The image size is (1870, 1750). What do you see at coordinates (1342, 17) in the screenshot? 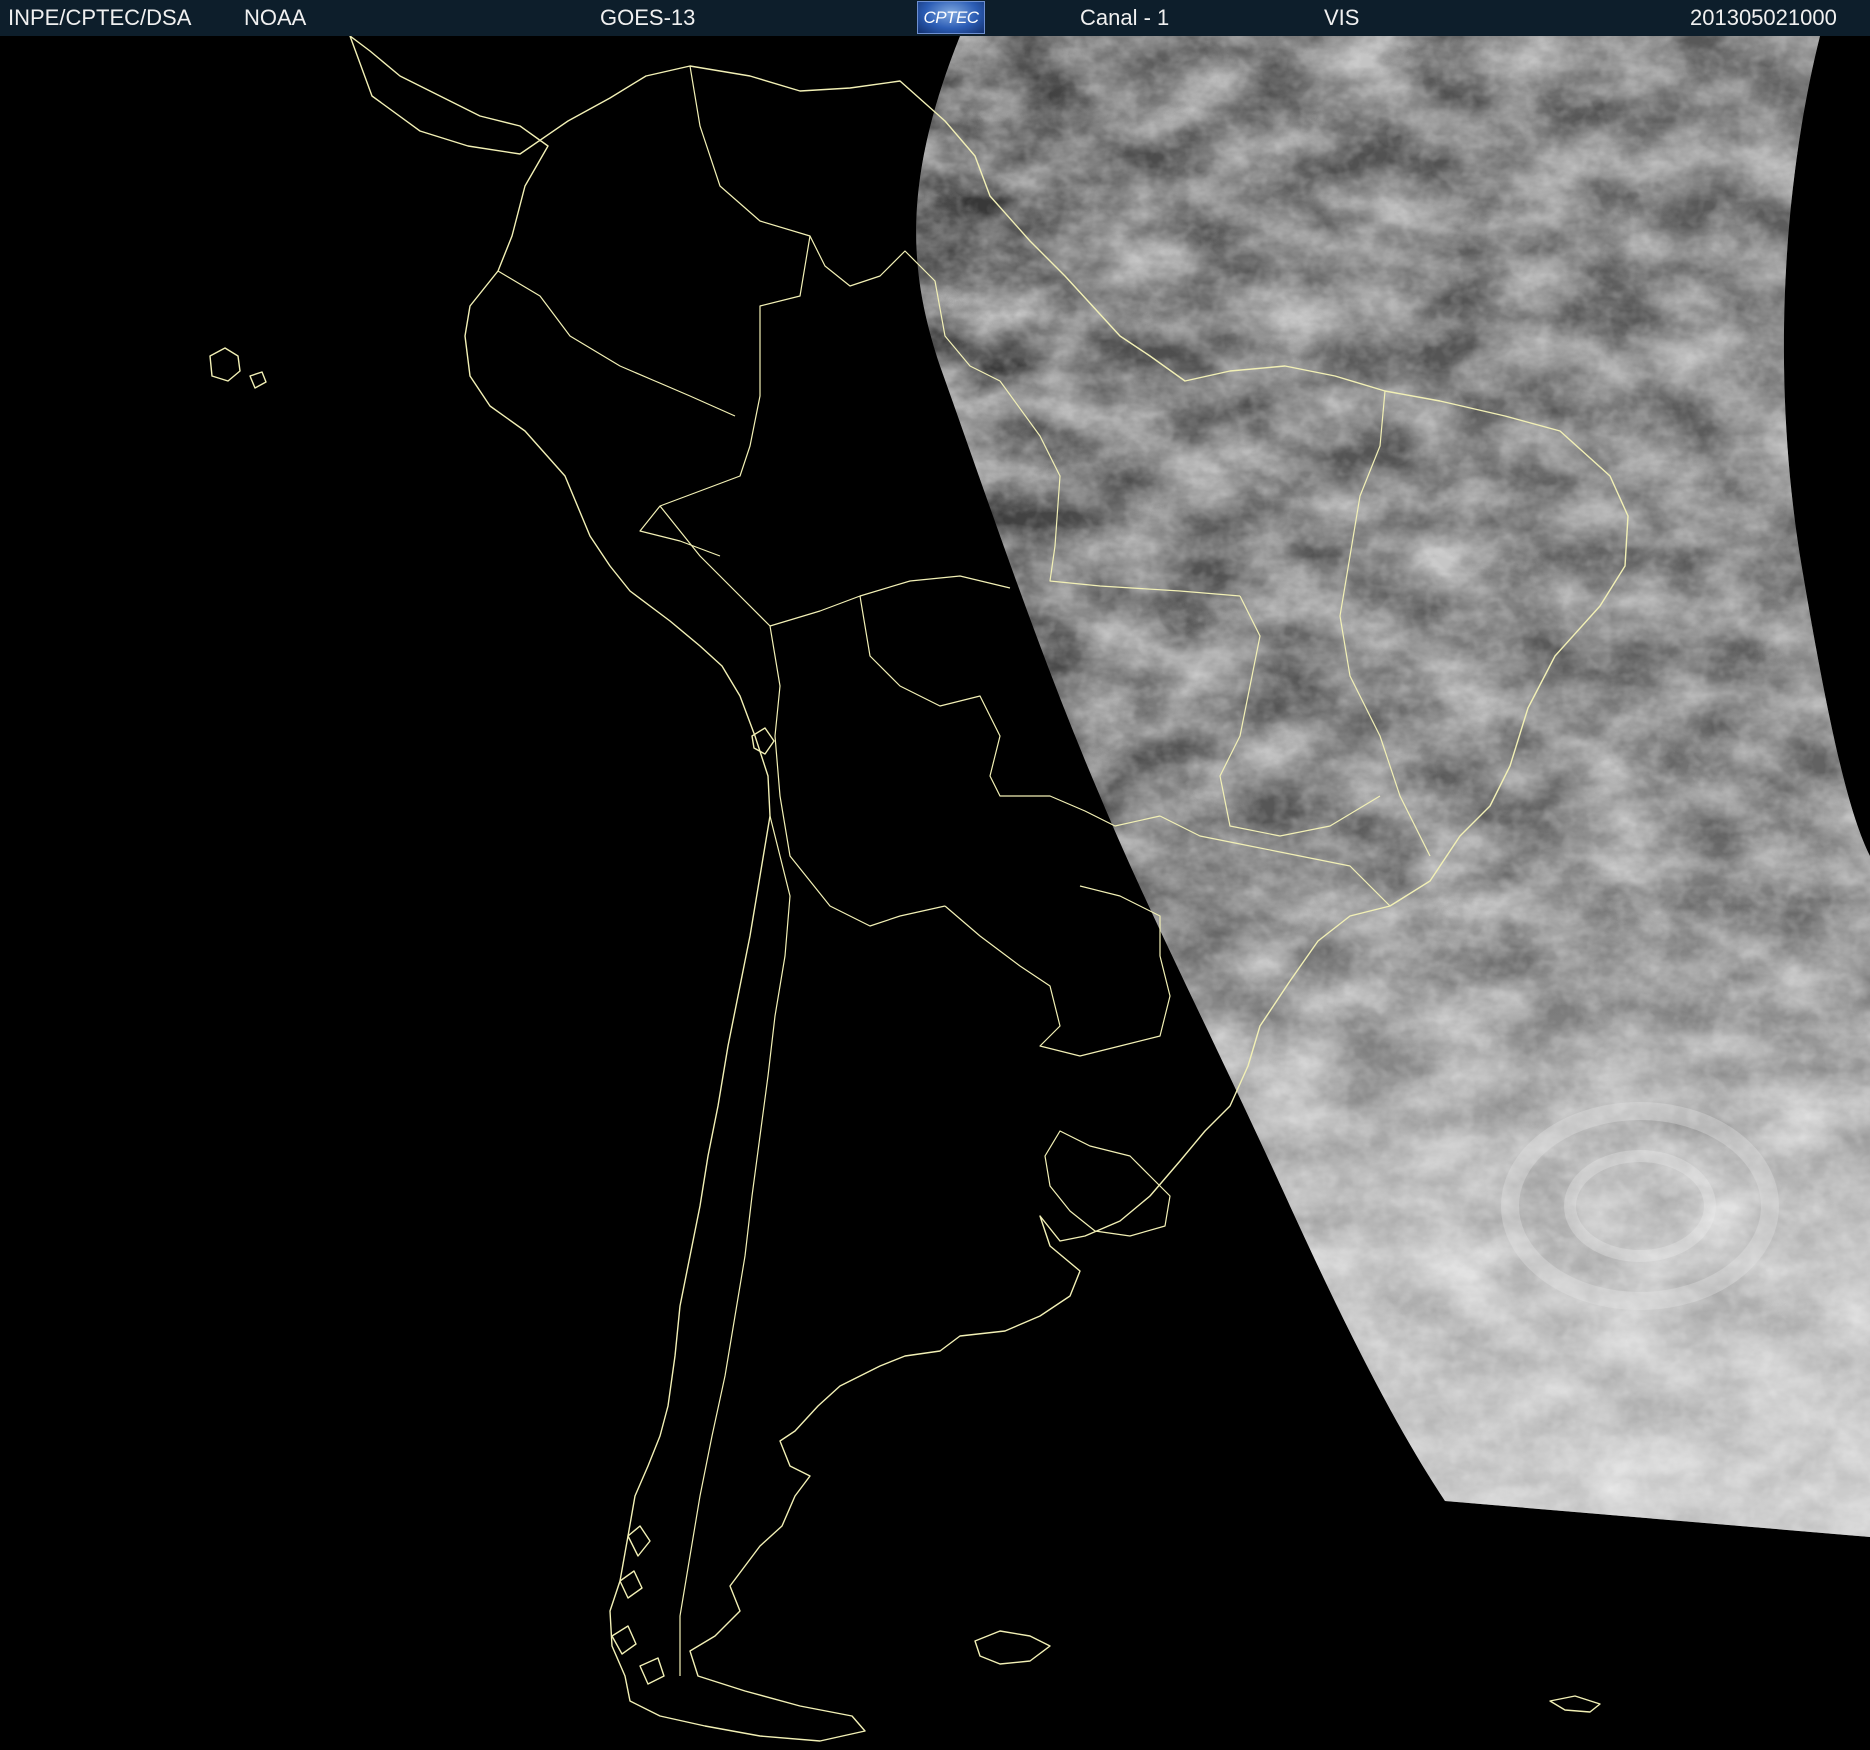
I see `band-label: VIS` at bounding box center [1342, 17].